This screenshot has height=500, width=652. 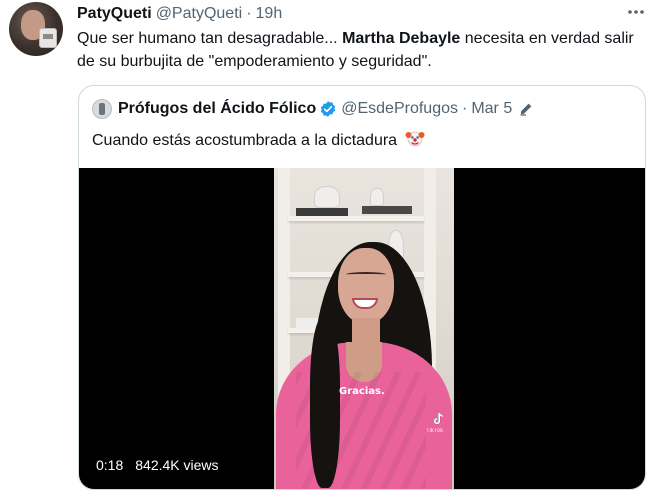 What do you see at coordinates (48, 38) in the screenshot?
I see `avatar-mug` at bounding box center [48, 38].